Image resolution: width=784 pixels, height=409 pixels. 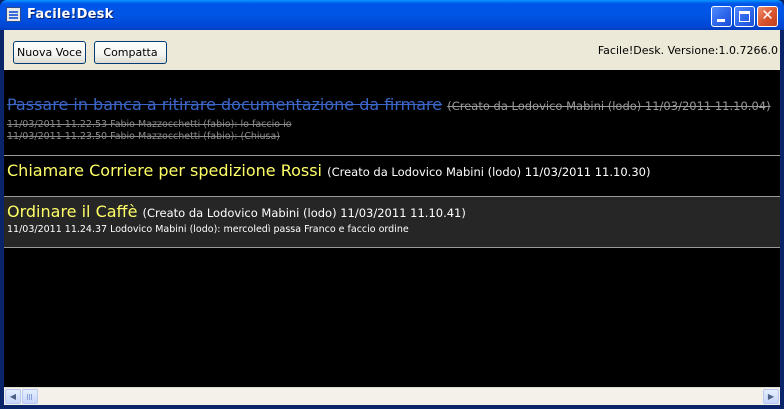 I want to click on maximize-icon, so click(x=744, y=16).